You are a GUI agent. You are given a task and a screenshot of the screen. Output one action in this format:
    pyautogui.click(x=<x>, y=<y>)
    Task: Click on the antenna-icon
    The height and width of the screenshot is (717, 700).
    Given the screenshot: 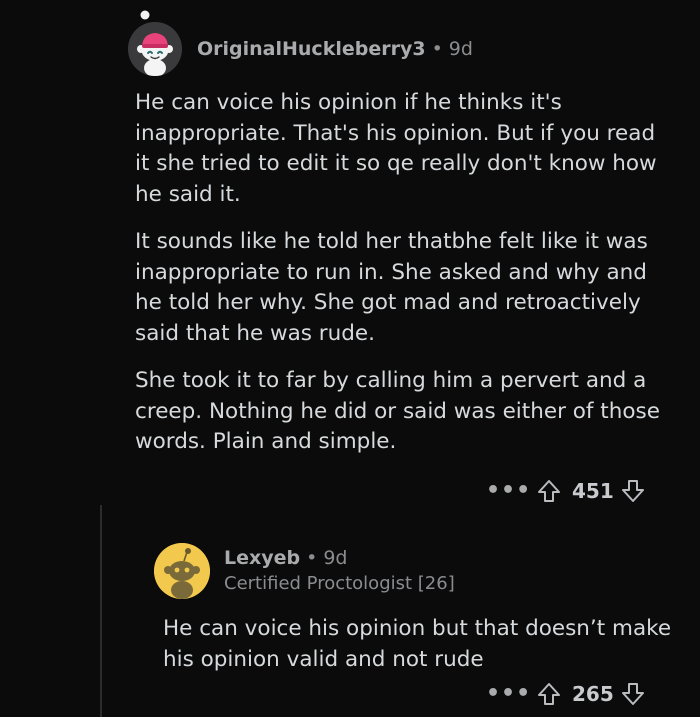 What is the action you would take?
    pyautogui.click(x=145, y=15)
    